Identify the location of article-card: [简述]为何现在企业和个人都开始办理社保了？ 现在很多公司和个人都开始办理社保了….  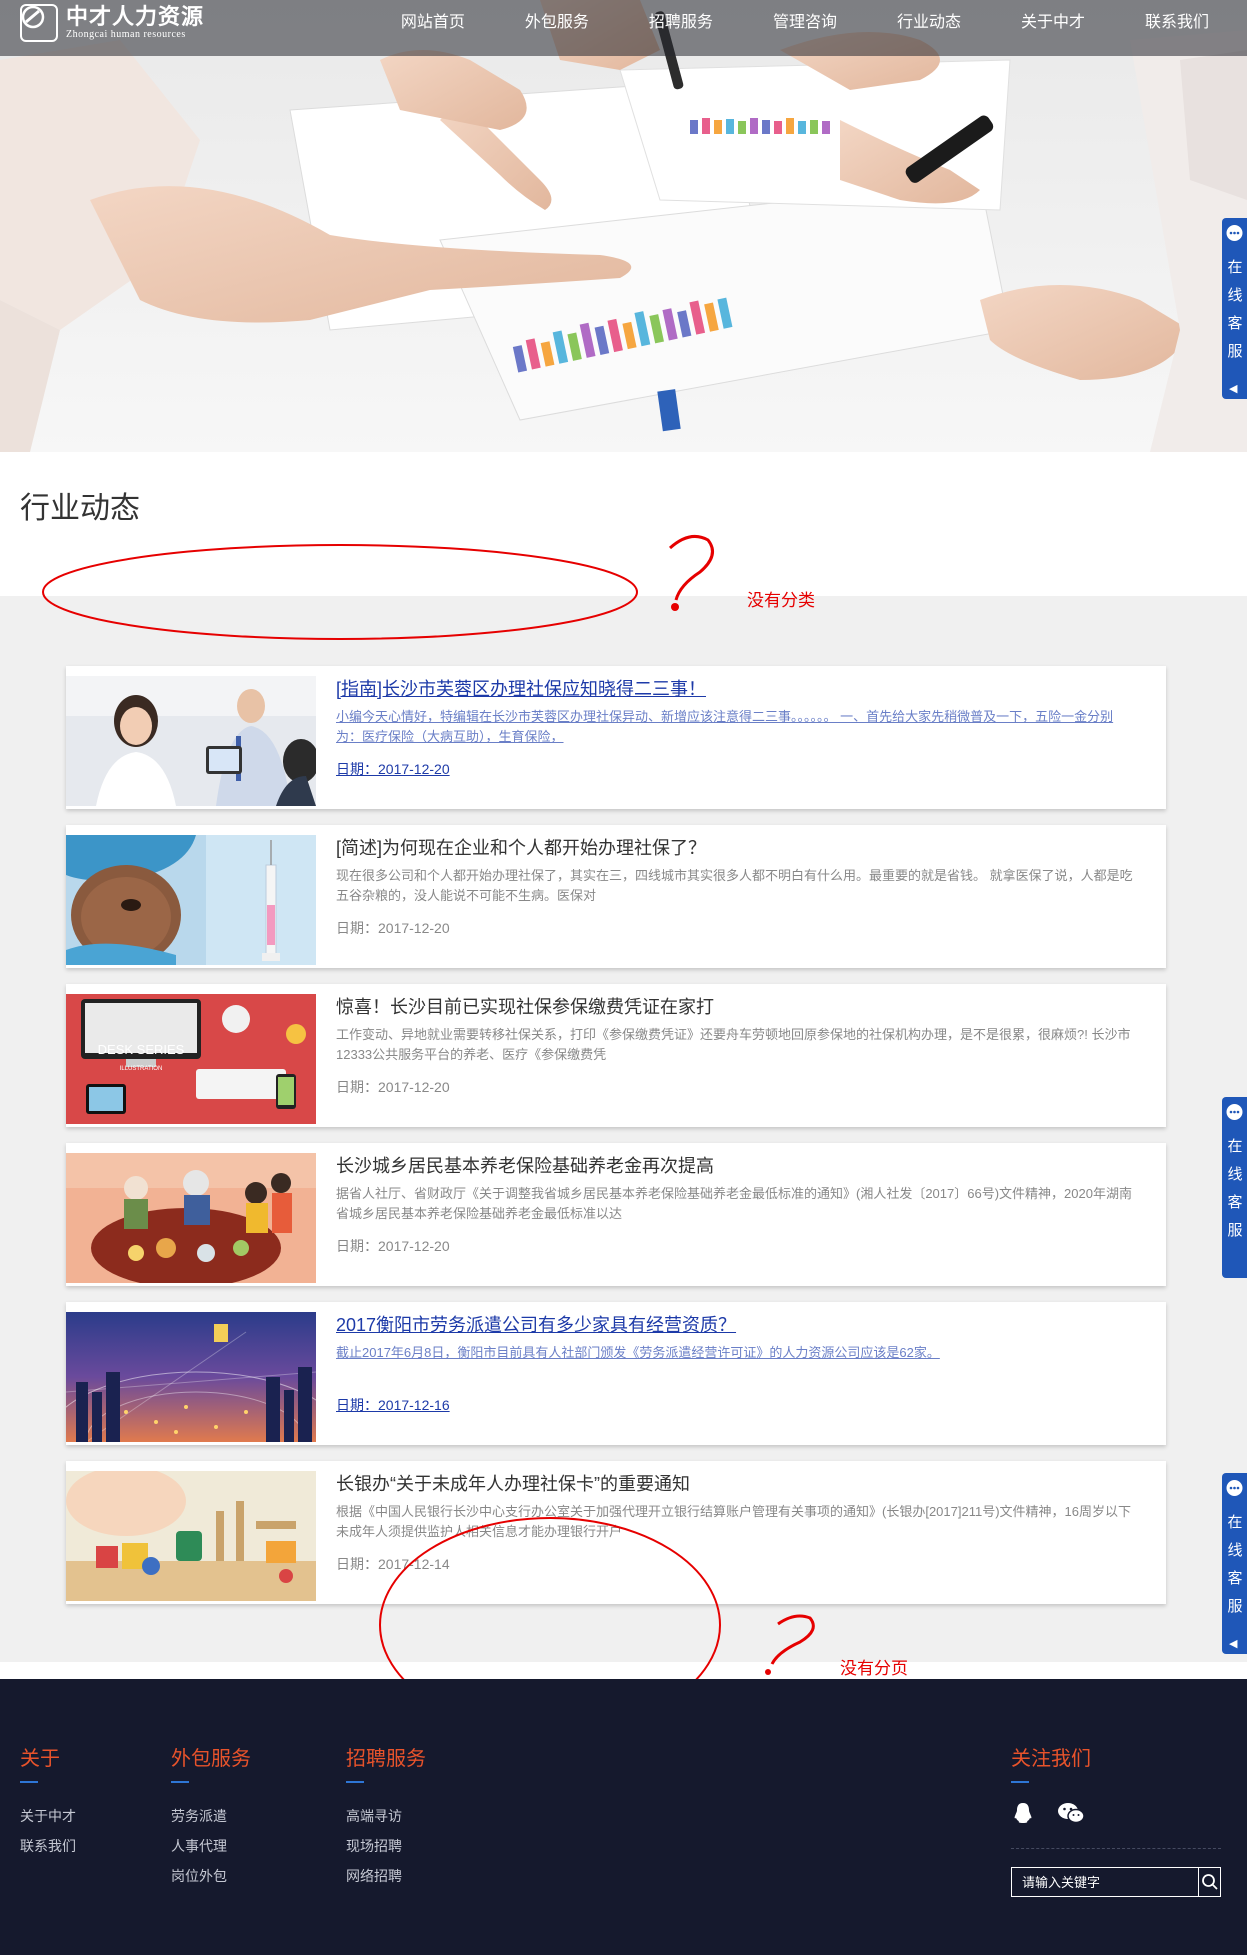
(616, 896).